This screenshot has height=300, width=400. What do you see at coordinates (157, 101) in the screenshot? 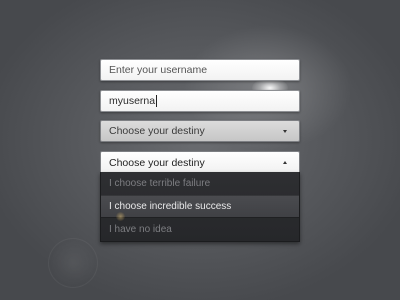
I see `text-caret` at bounding box center [157, 101].